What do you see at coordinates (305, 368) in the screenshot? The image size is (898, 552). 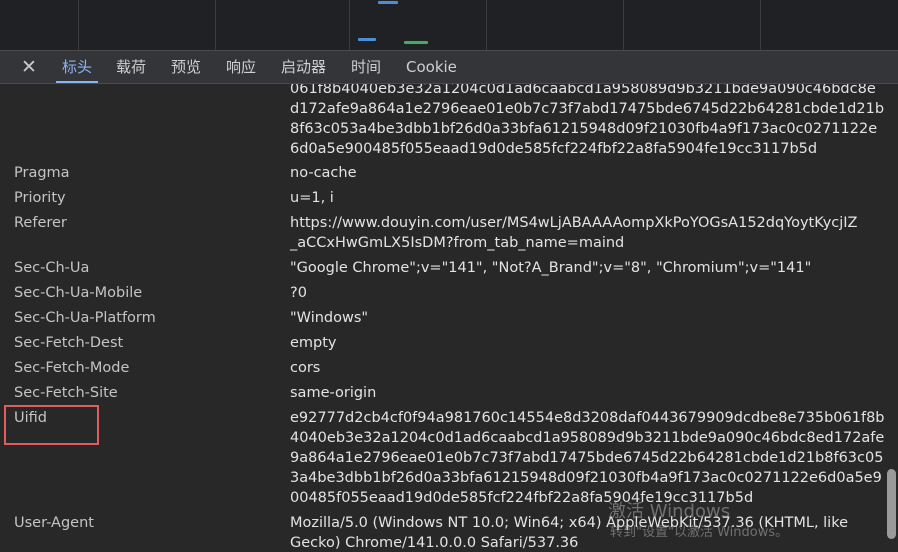 I see `header-value: cors` at bounding box center [305, 368].